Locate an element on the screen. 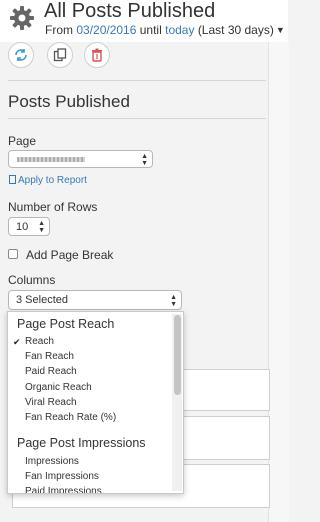 This screenshot has width=320, height=522. check-icon: ✔ is located at coordinates (17, 342).